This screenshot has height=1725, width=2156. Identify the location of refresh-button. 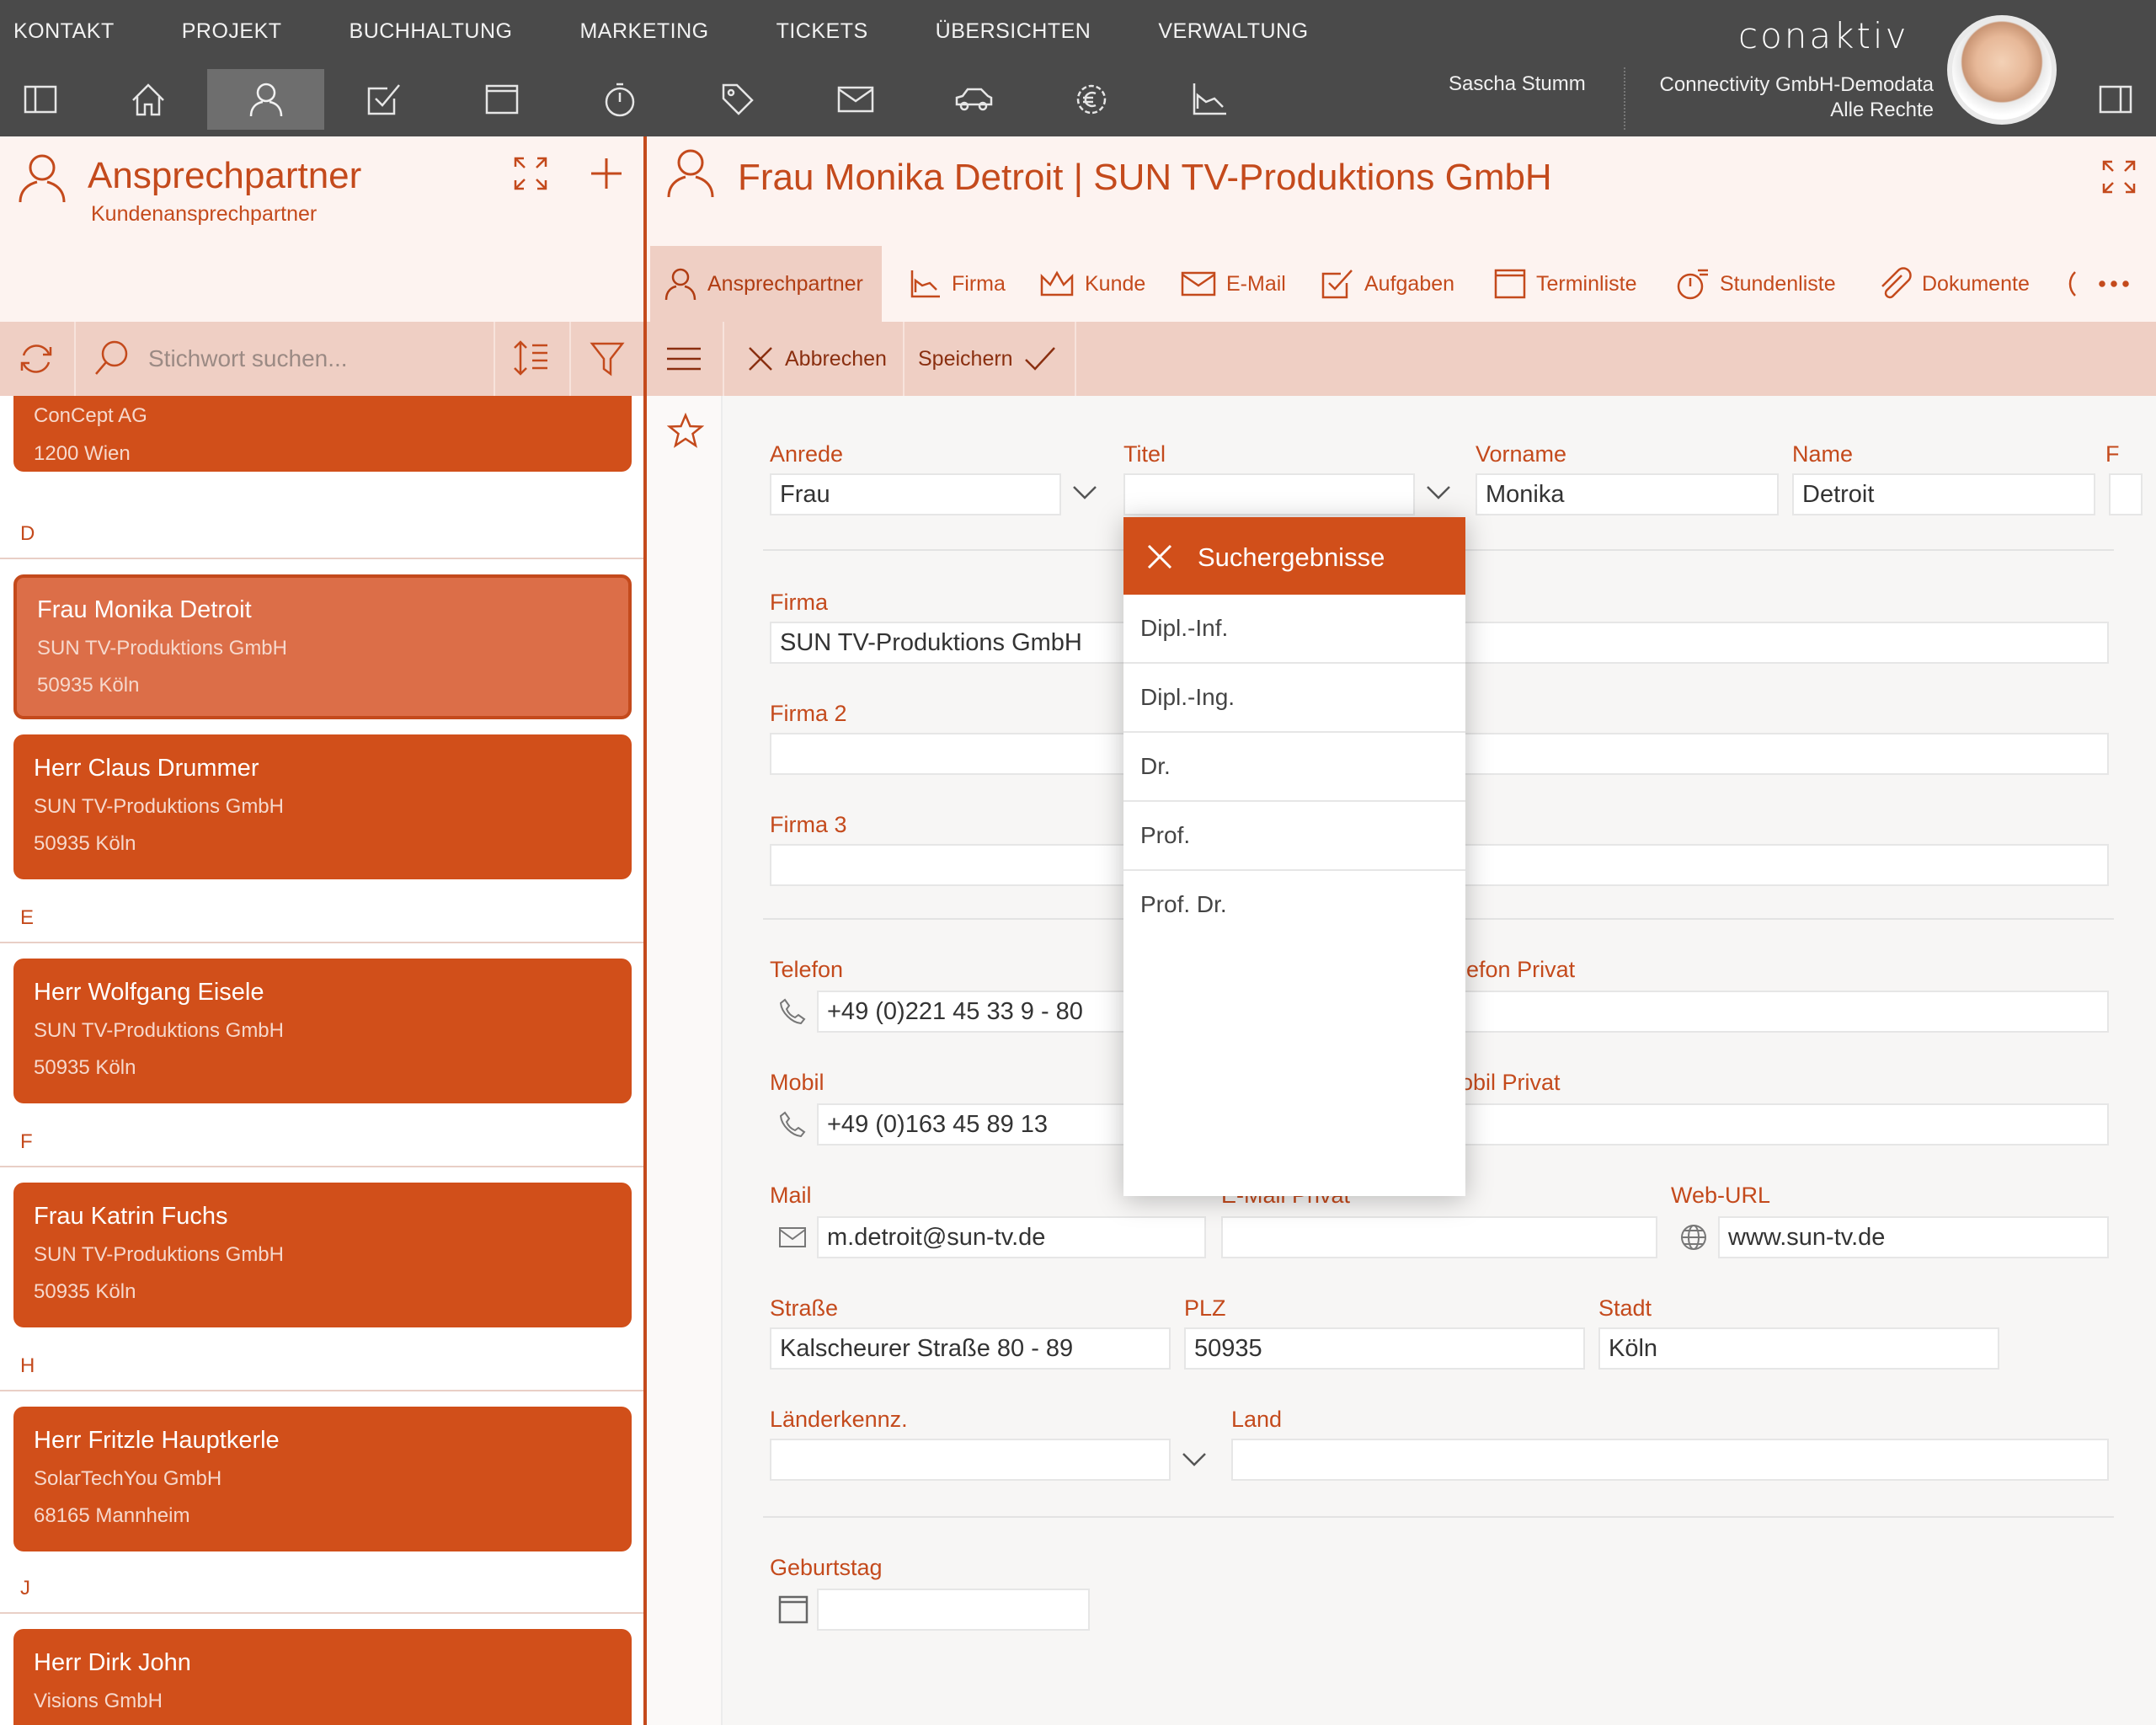
(36, 358).